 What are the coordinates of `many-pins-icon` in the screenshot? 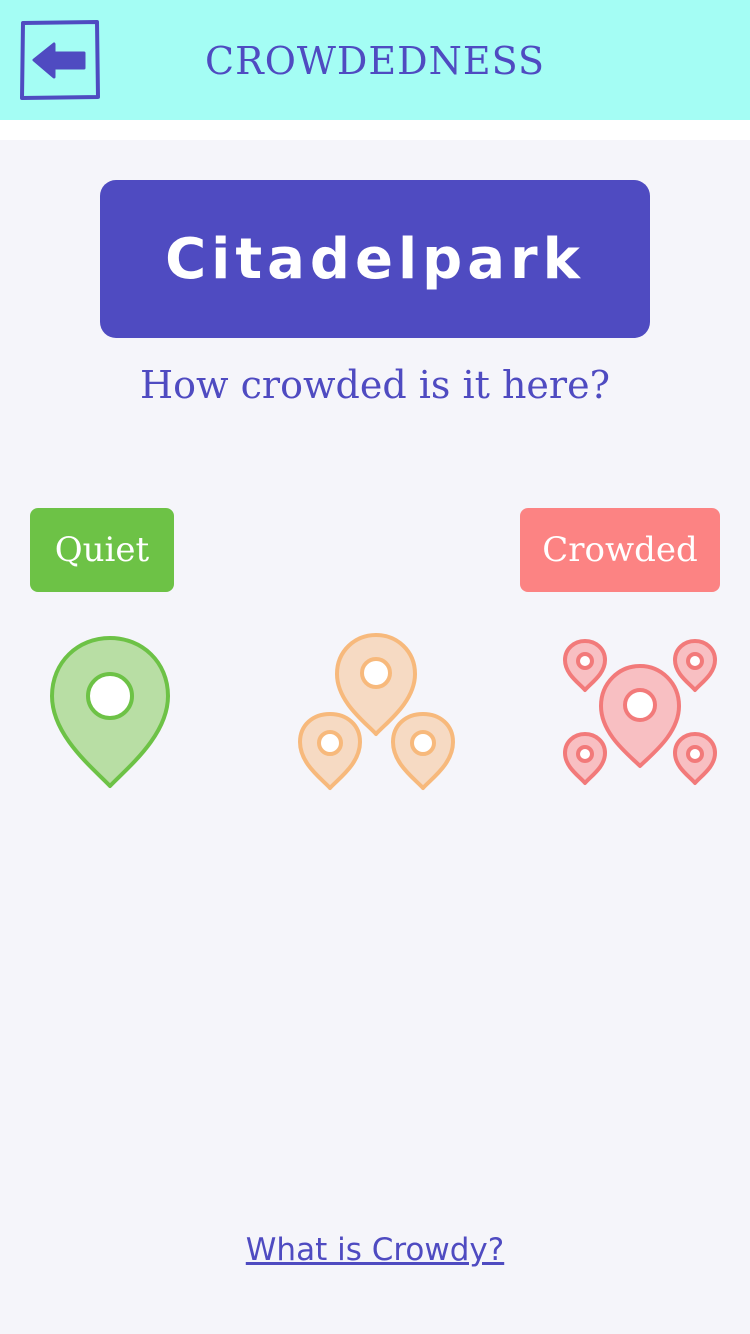 It's located at (640, 712).